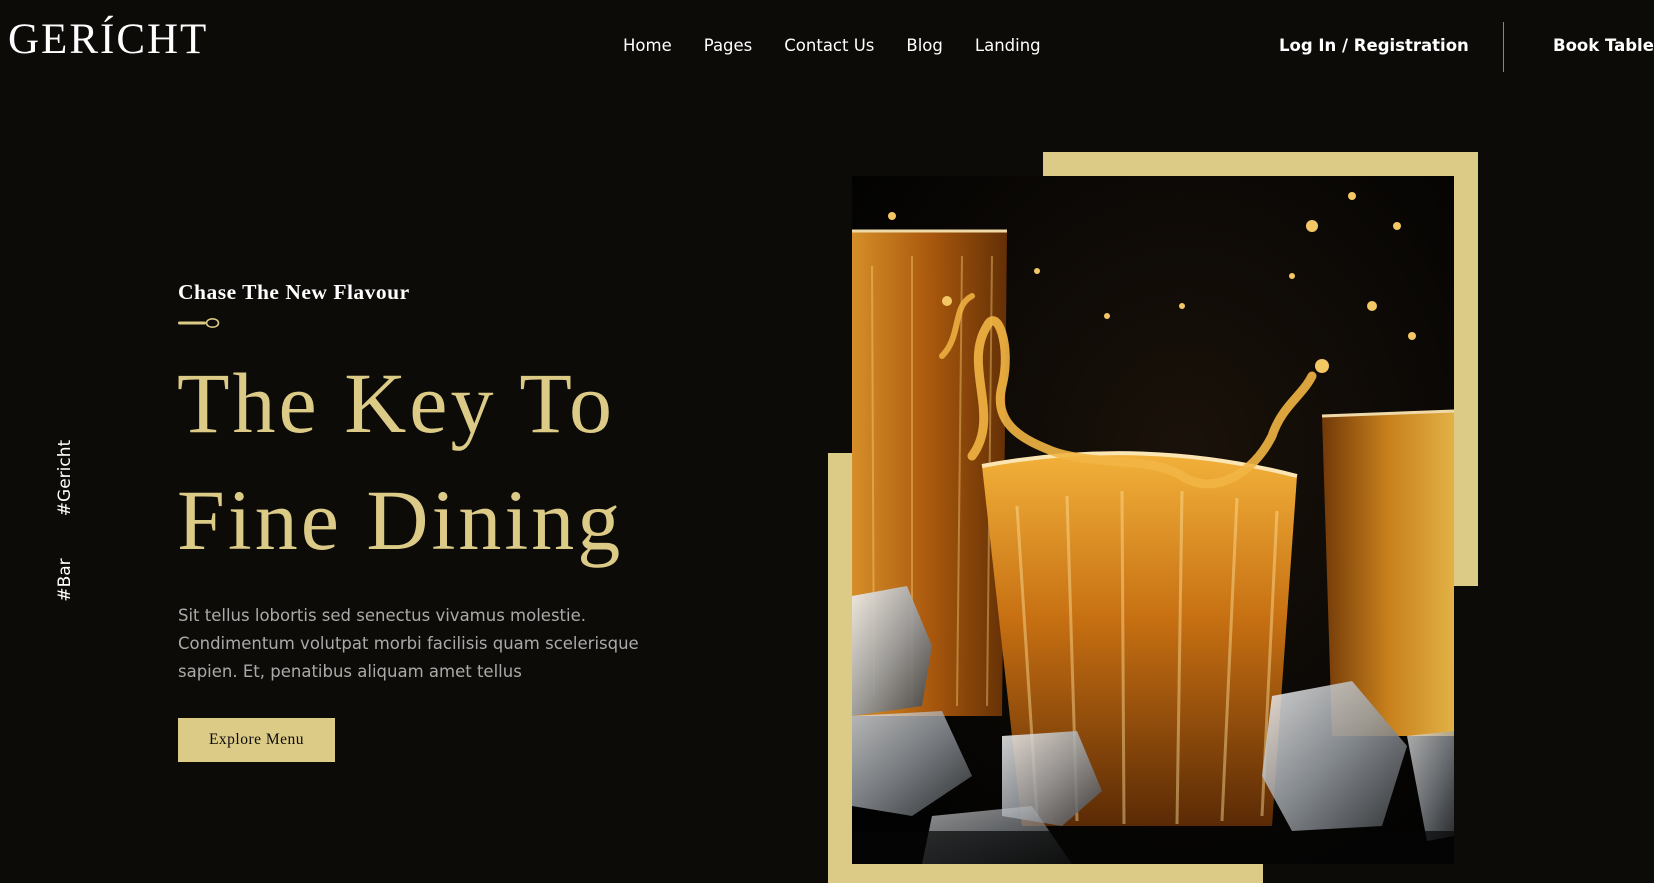 The image size is (1654, 883). I want to click on spoon-icon, so click(199, 323).